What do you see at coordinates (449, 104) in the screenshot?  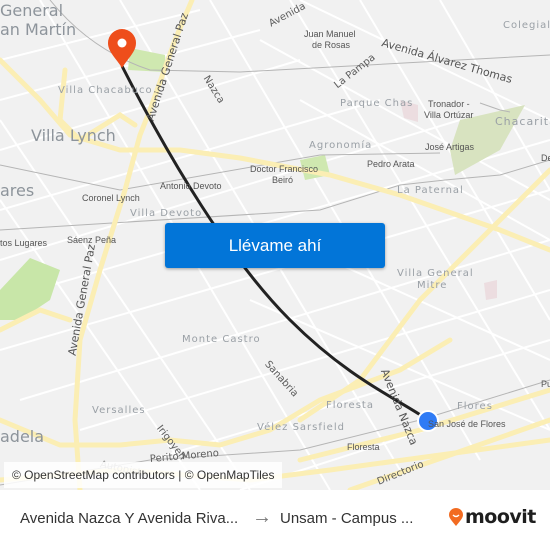 I see `label-tronador-villa-ortuzar: Tronador -` at bounding box center [449, 104].